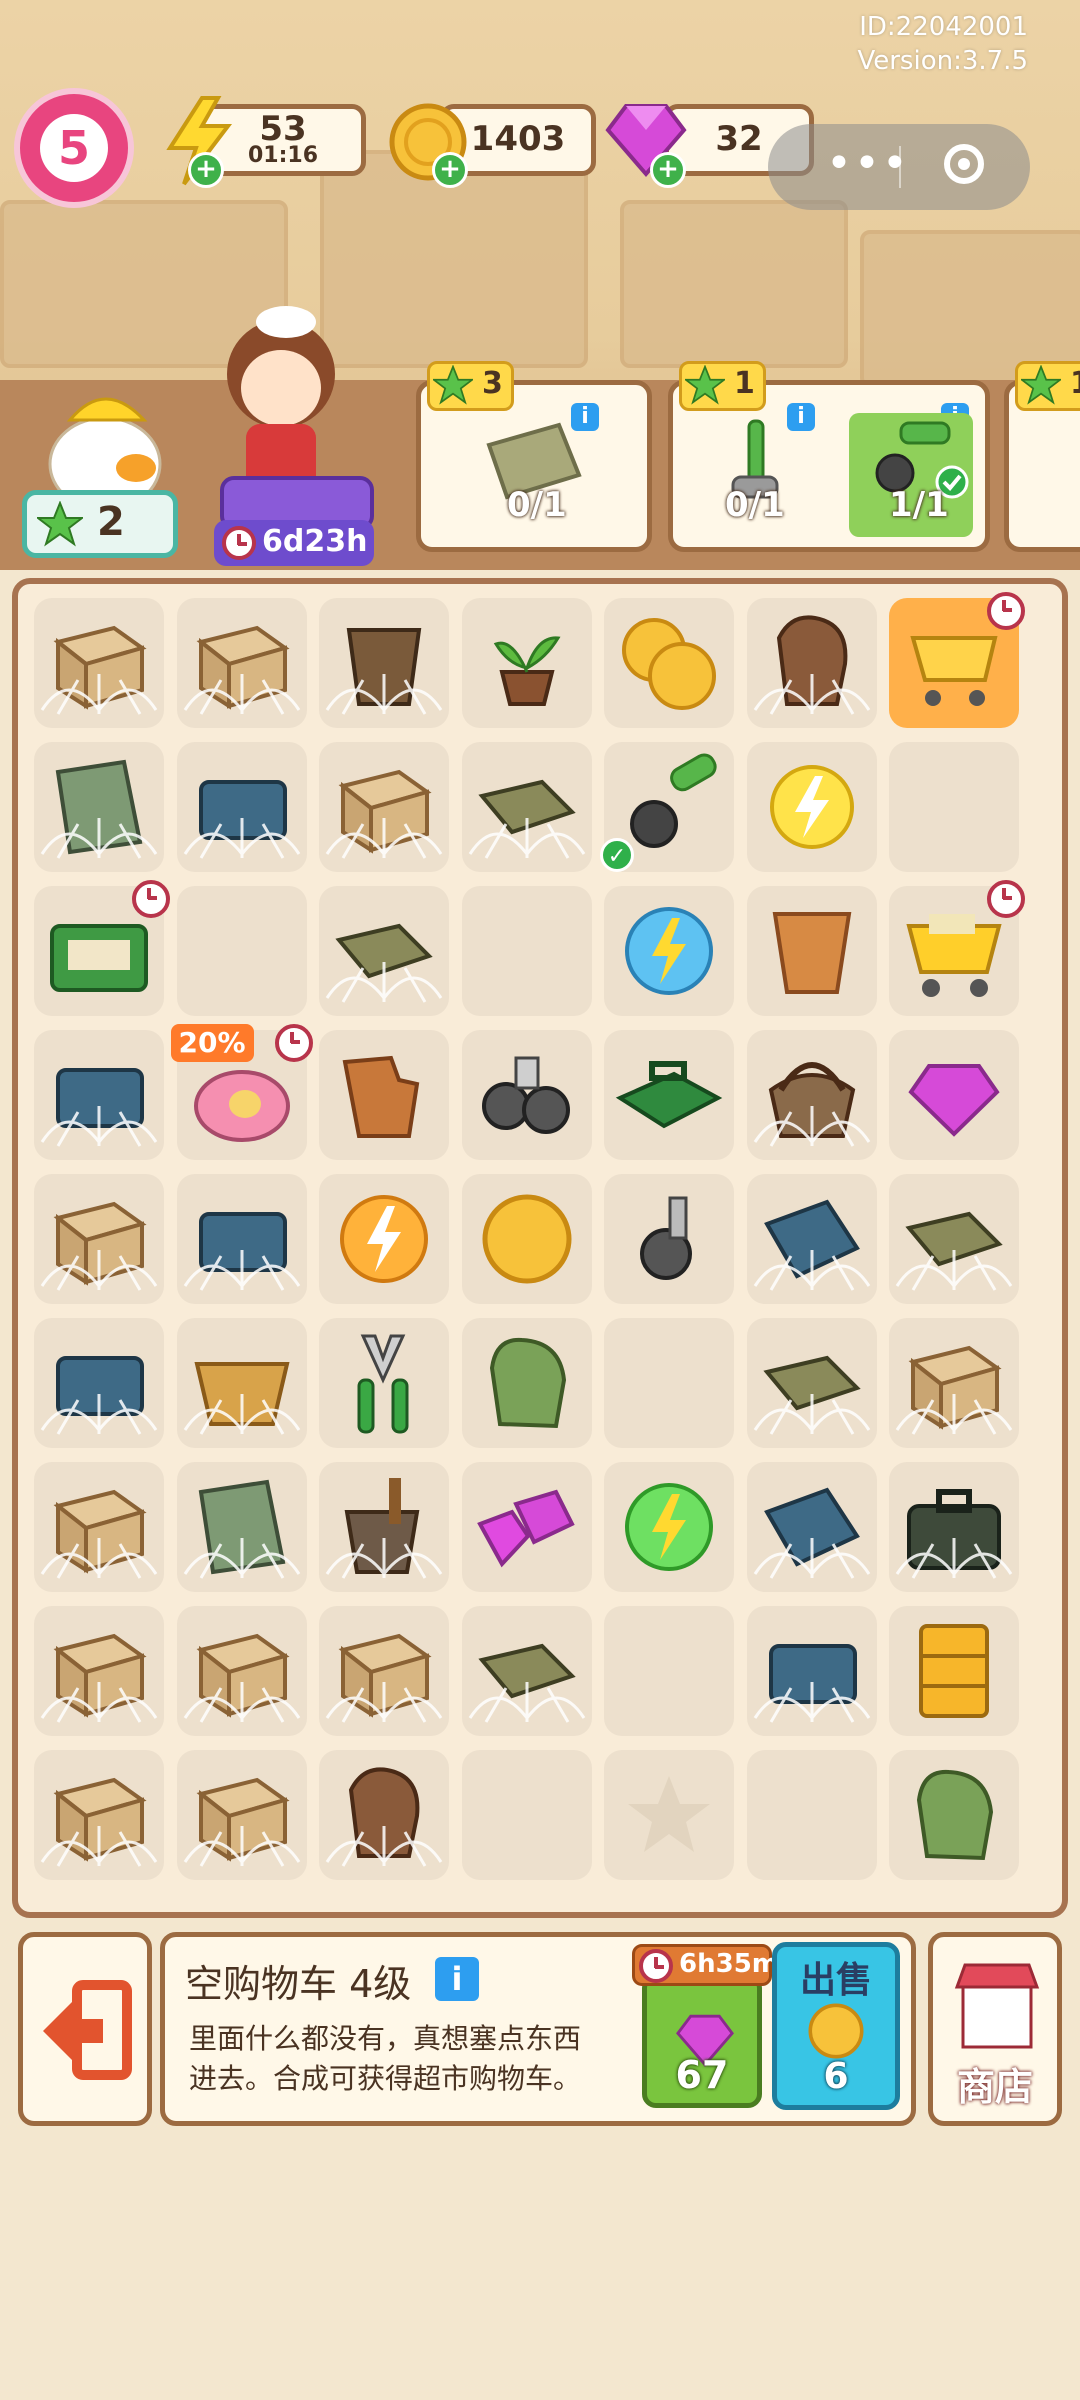 The width and height of the screenshot is (1080, 2400). Describe the element at coordinates (702, 2041) in the screenshot. I see `buy-button: 67` at that location.